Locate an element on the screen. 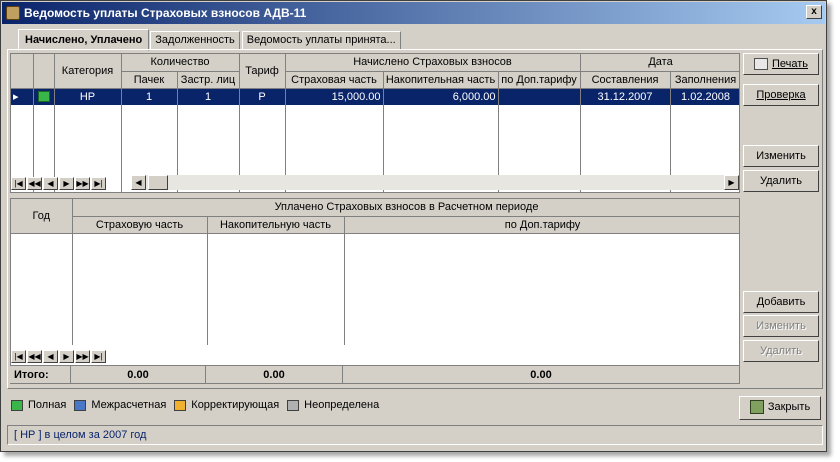 This screenshot has width=840, height=462. header-strah: Страховая часть is located at coordinates (334, 80).